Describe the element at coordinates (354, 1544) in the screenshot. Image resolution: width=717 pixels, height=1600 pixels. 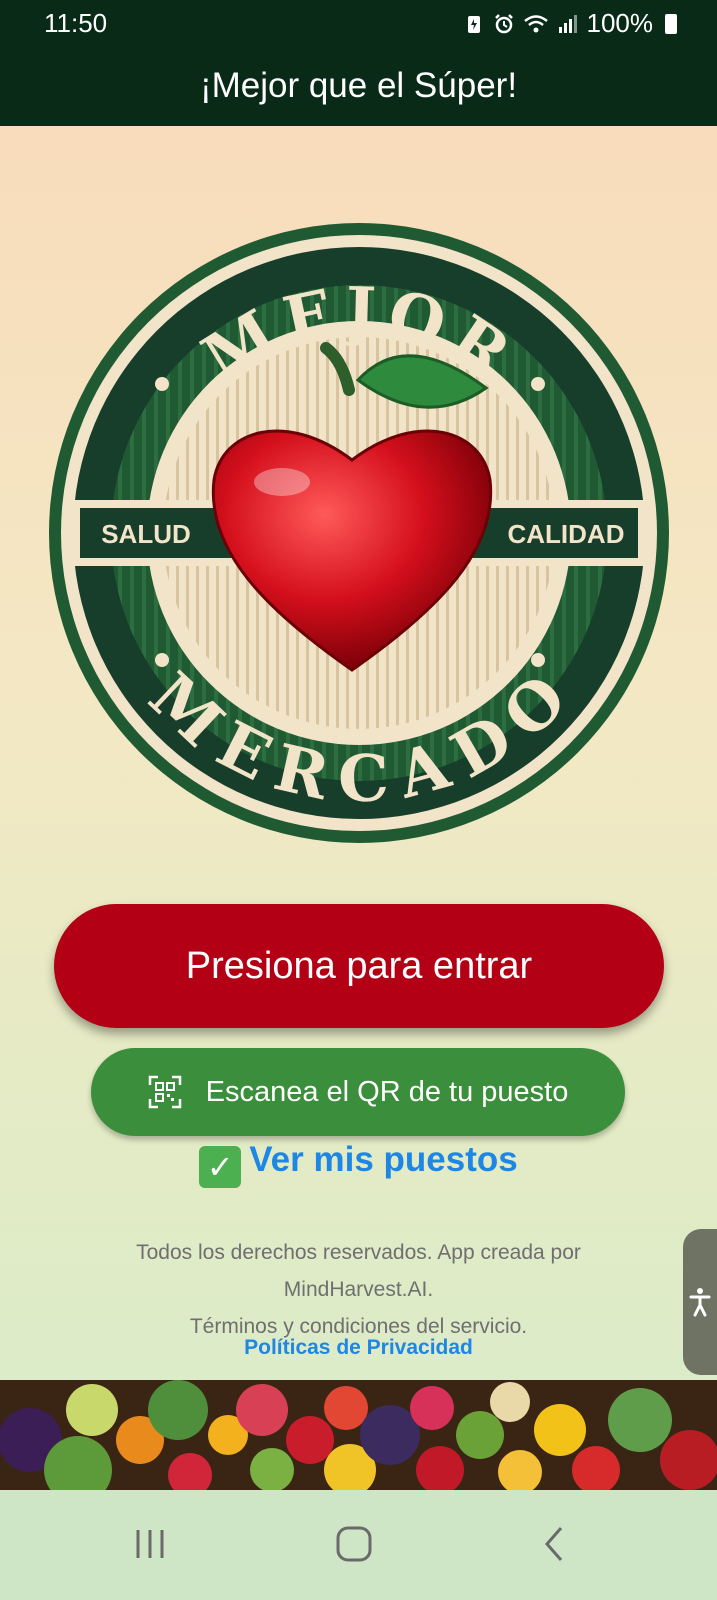
I see `home-icon` at that location.